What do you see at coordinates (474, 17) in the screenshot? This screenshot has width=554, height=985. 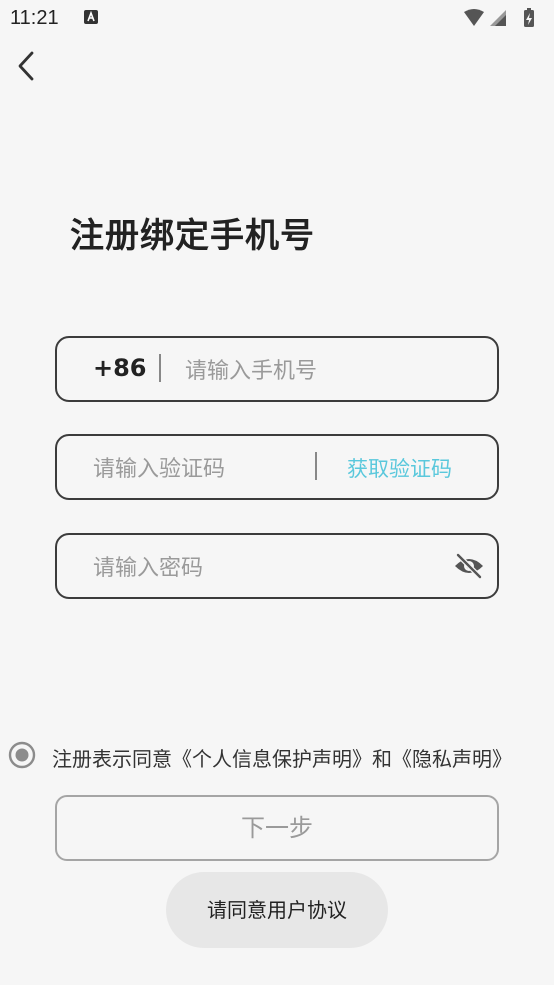 I see `wifi-icon` at bounding box center [474, 17].